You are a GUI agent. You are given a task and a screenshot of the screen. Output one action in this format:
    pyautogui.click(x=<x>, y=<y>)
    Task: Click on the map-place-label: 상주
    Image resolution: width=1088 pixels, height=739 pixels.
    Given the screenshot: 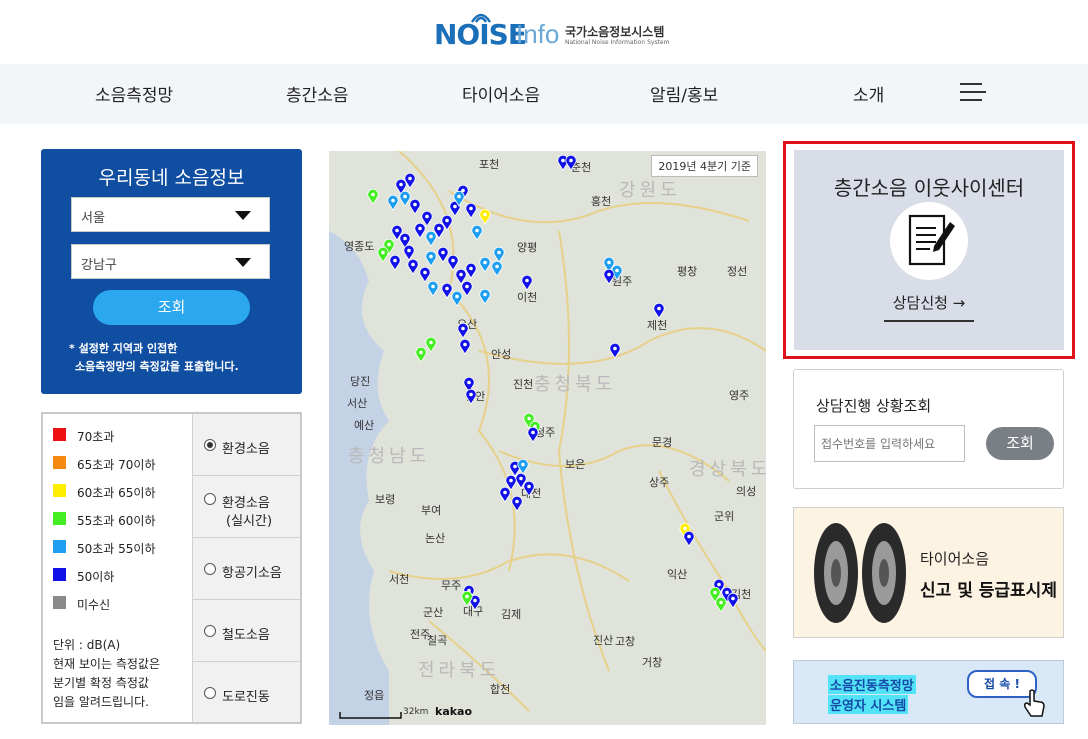 What is the action you would take?
    pyautogui.click(x=659, y=482)
    